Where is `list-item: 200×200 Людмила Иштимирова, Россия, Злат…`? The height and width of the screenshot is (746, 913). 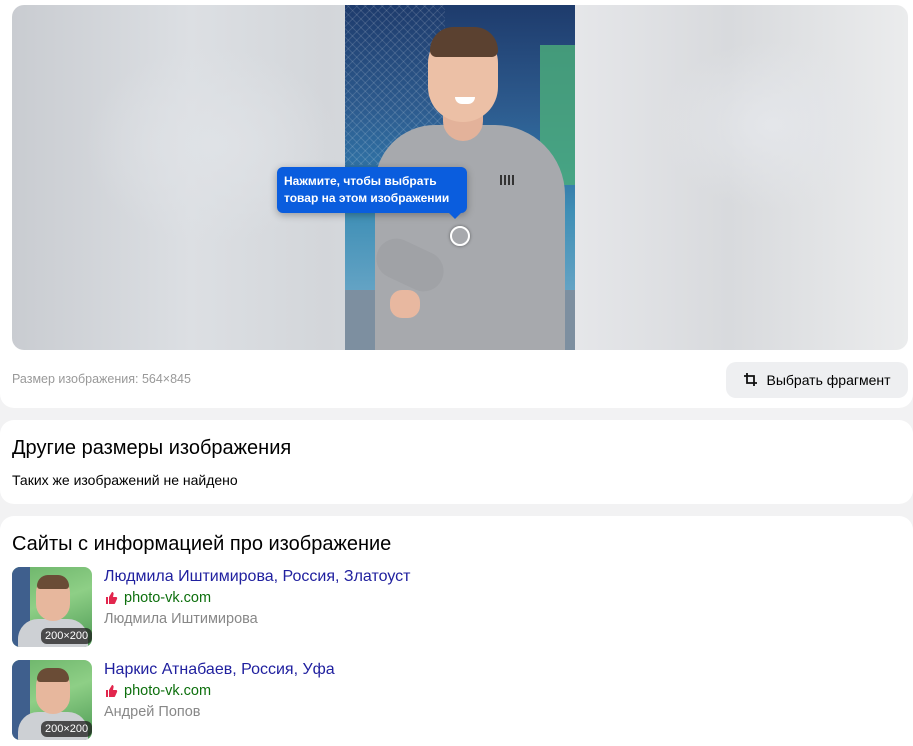 list-item: 200×200 Людмила Иштимирова, Россия, Злат… is located at coordinates (452, 608).